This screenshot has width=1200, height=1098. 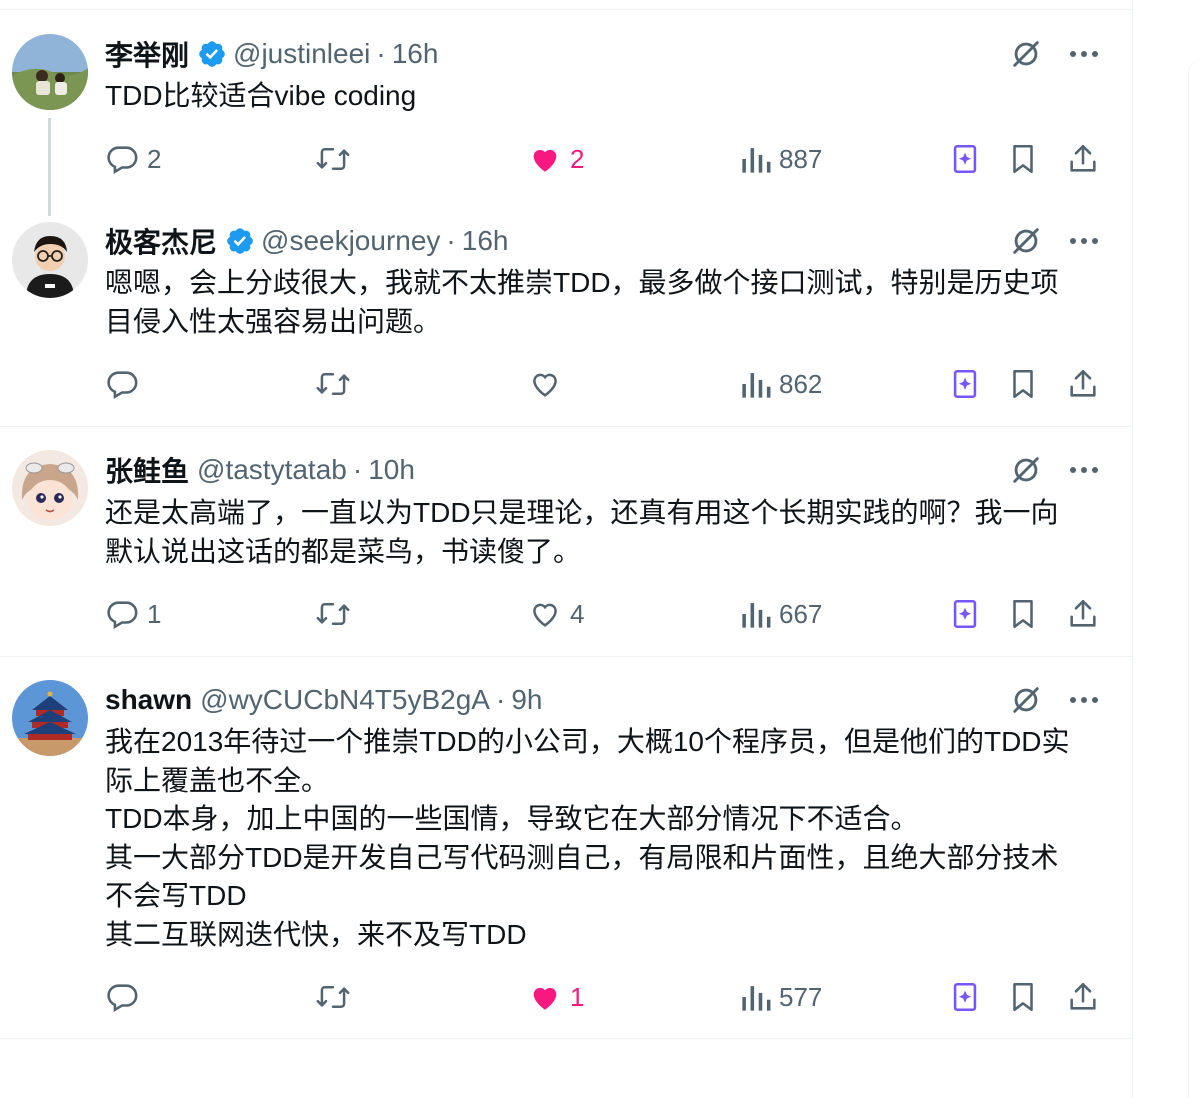 I want to click on display-name: 张鲑鱼, so click(x=147, y=470).